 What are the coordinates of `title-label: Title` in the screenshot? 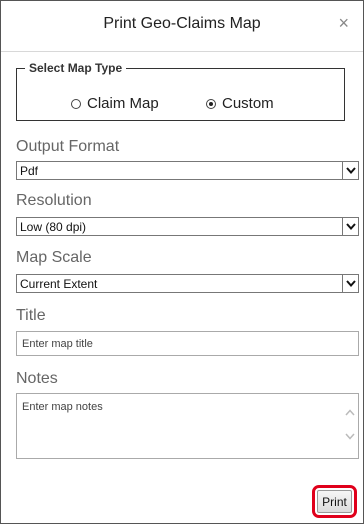 It's located at (31, 315).